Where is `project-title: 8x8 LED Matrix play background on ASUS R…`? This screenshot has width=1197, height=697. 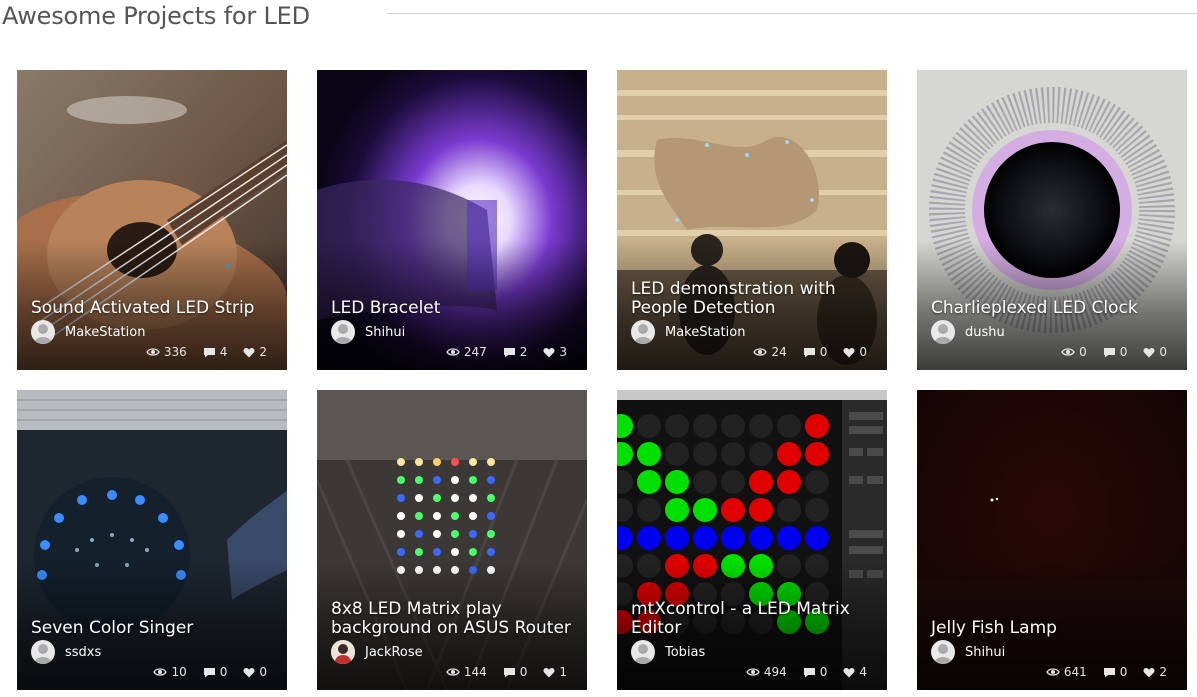 project-title: 8x8 LED Matrix play background on ASUS R… is located at coordinates (453, 619).